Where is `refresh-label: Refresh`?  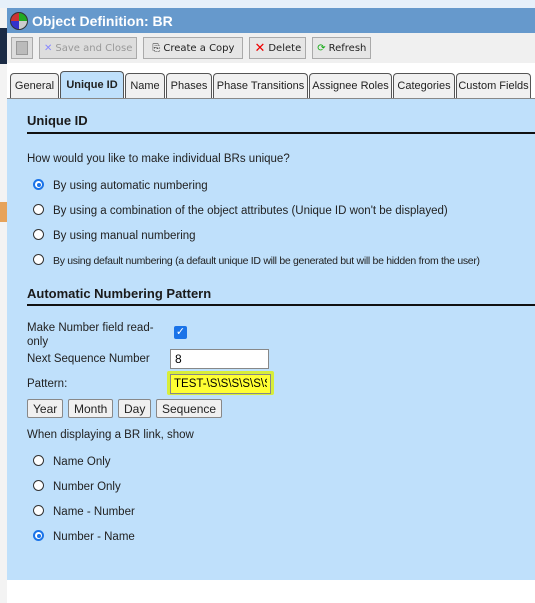 refresh-label: Refresh is located at coordinates (347, 48).